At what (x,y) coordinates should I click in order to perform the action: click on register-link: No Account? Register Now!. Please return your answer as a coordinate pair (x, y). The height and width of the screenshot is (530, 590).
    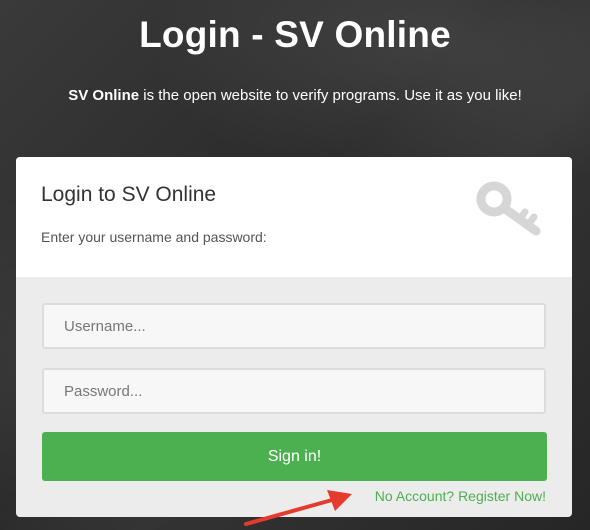
    Looking at the image, I should click on (460, 496).